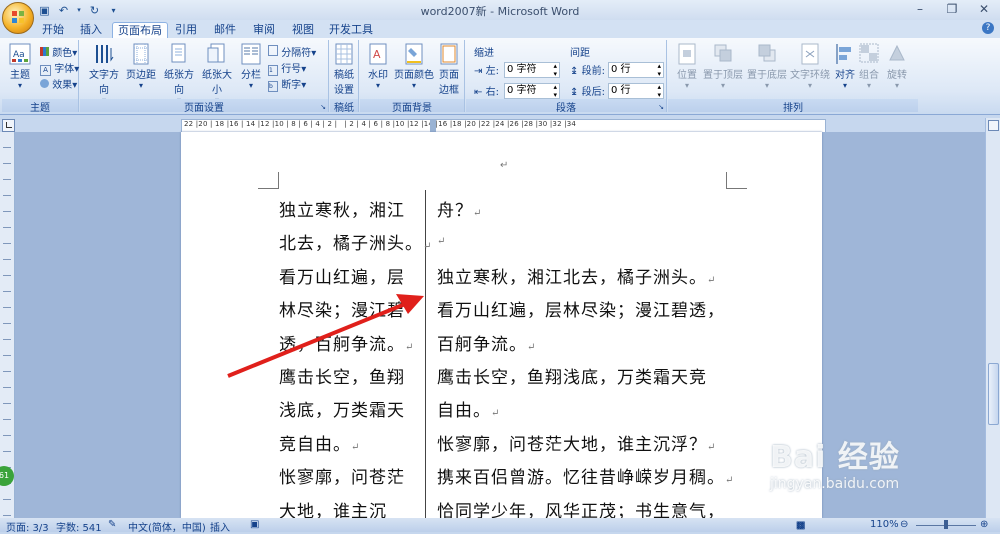 Image resolution: width=1000 pixels, height=534 pixels. Describe the element at coordinates (486, 90) in the screenshot. I see `indent-right-label: ⇤ 右:` at that location.